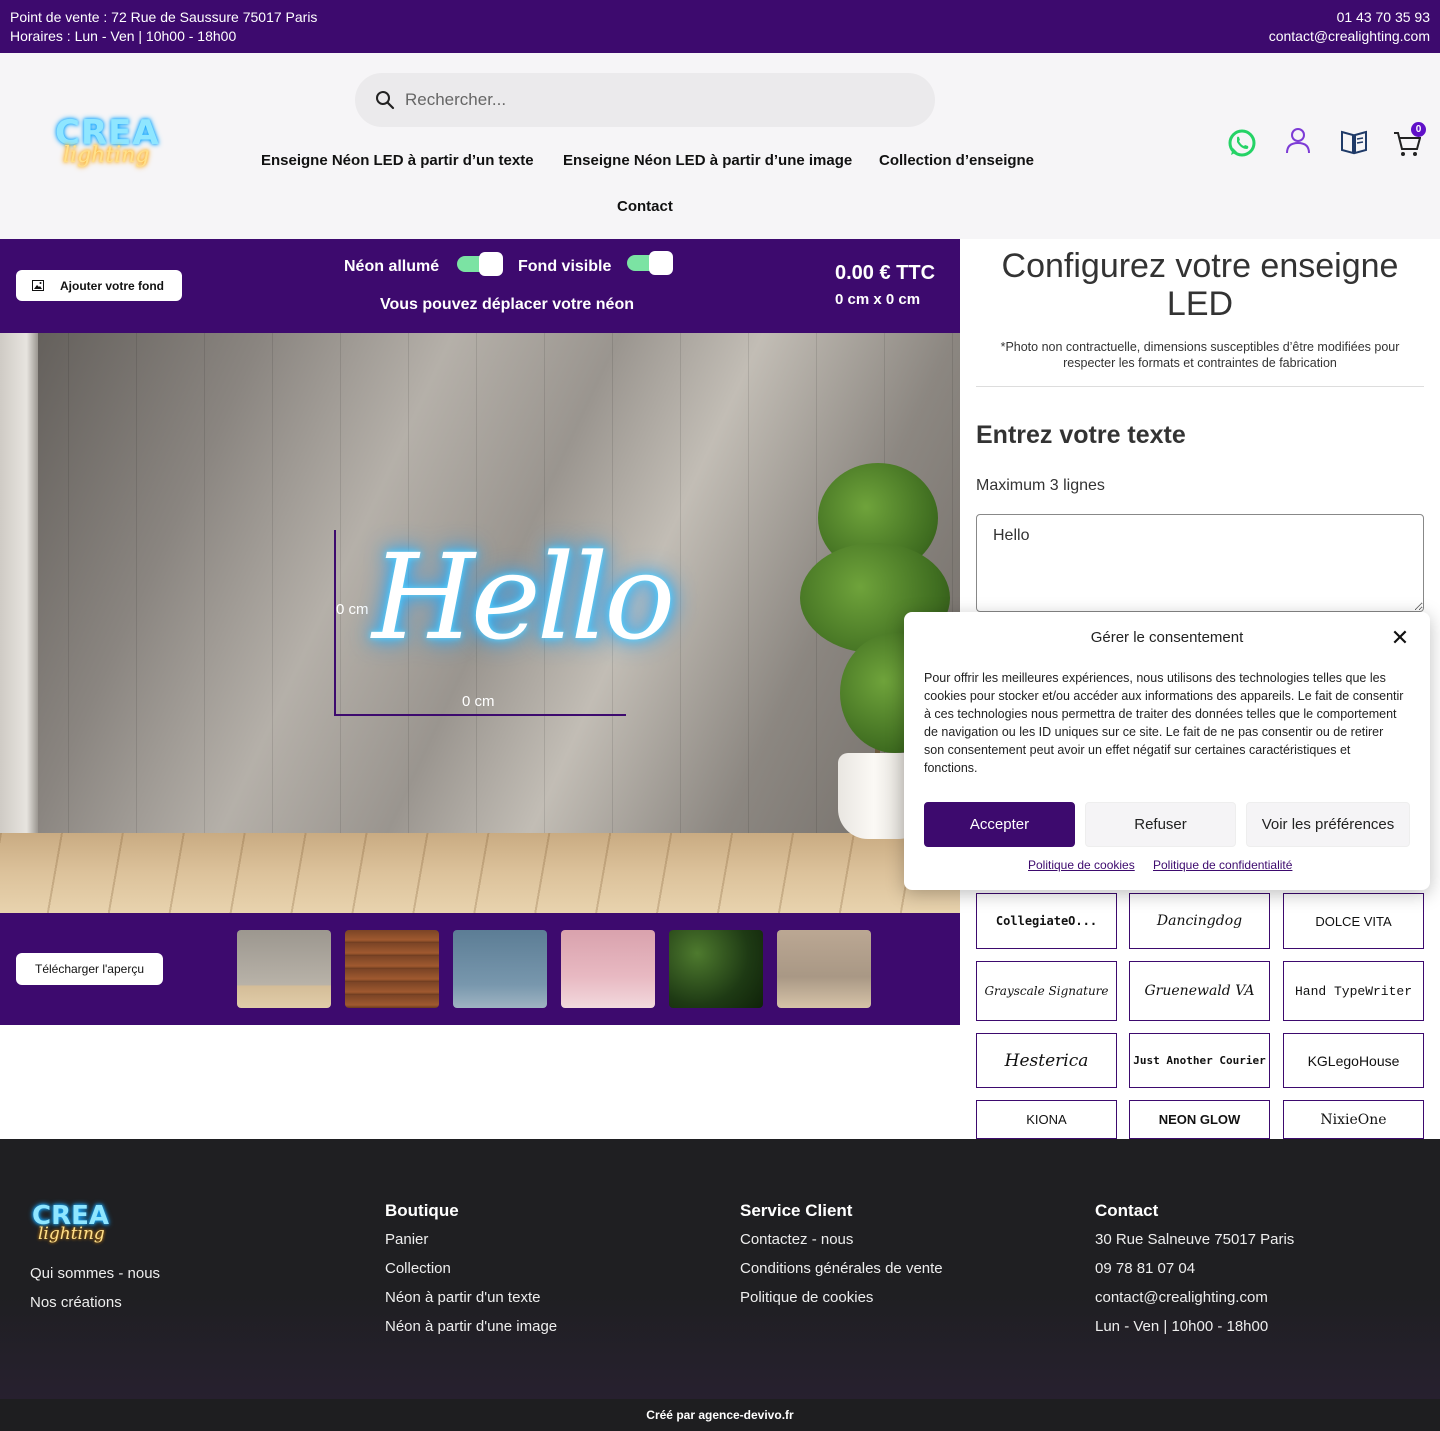 The image size is (1440, 1431). I want to click on download-preview-button: Télécharger l'aperçu, so click(89, 969).